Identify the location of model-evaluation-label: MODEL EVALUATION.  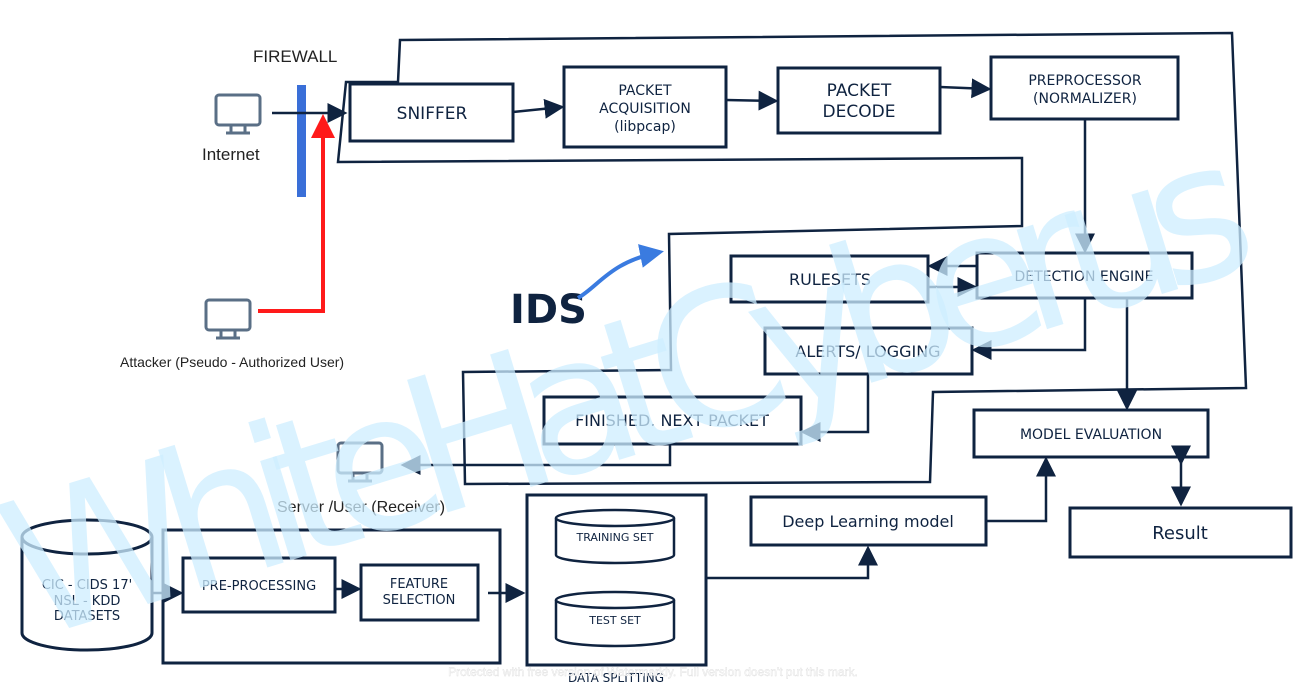
(1091, 435).